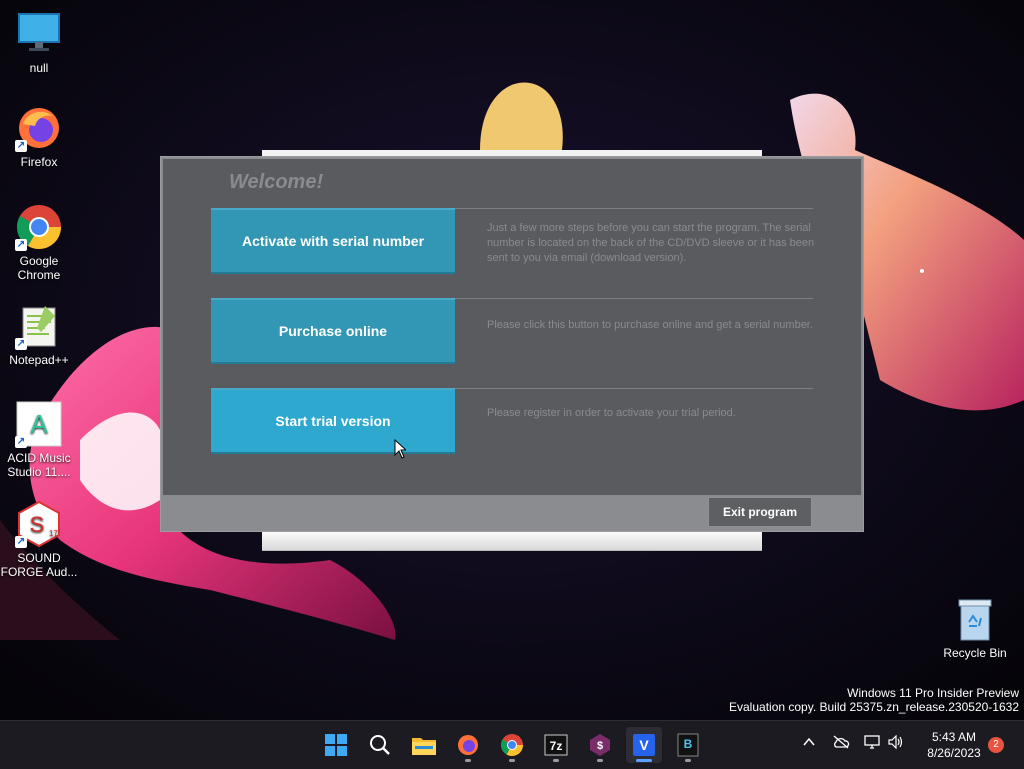  Describe the element at coordinates (975, 653) in the screenshot. I see `recycle-bin-label: Recycle Bin` at that location.